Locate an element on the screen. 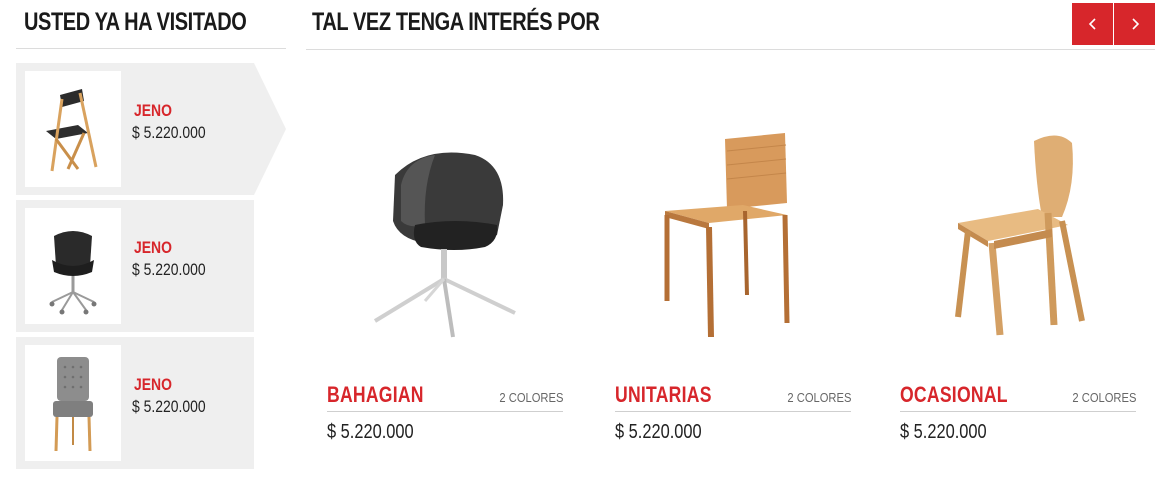 The image size is (1170, 481). chevron-left-icon is located at coordinates (1092, 24).